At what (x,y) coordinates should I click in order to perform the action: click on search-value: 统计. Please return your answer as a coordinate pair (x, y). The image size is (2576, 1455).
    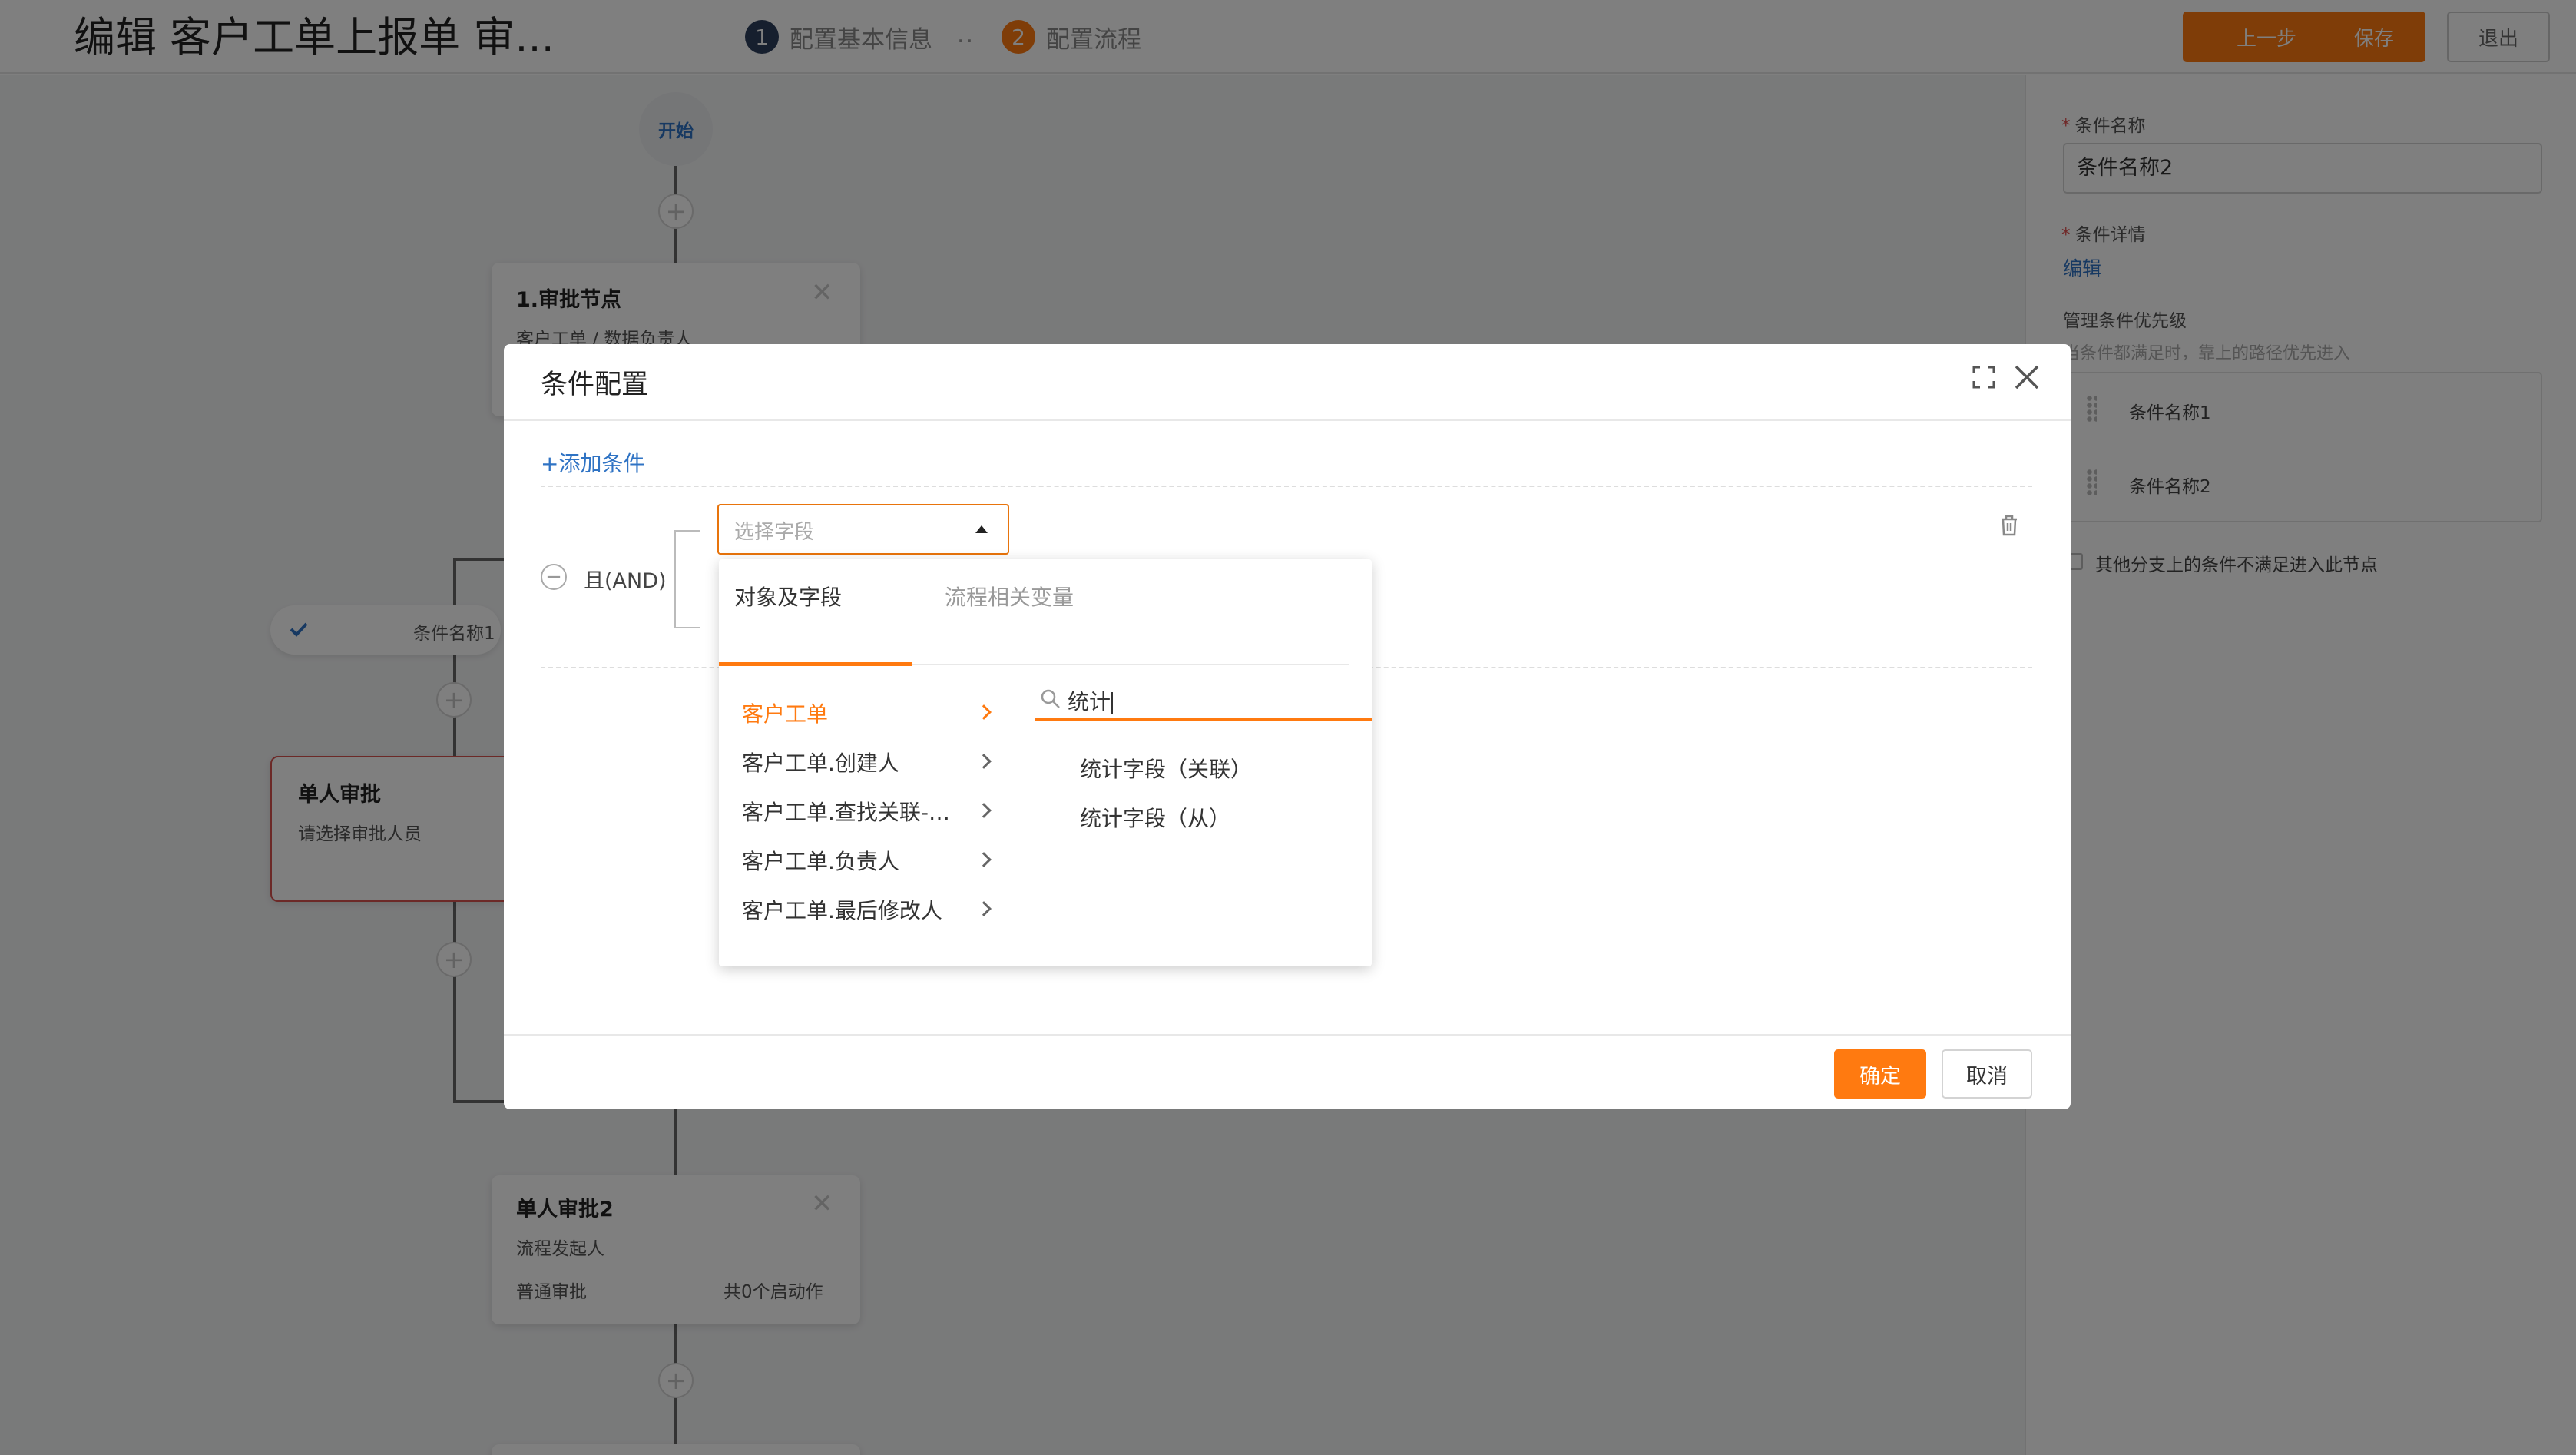
    Looking at the image, I should click on (1091, 700).